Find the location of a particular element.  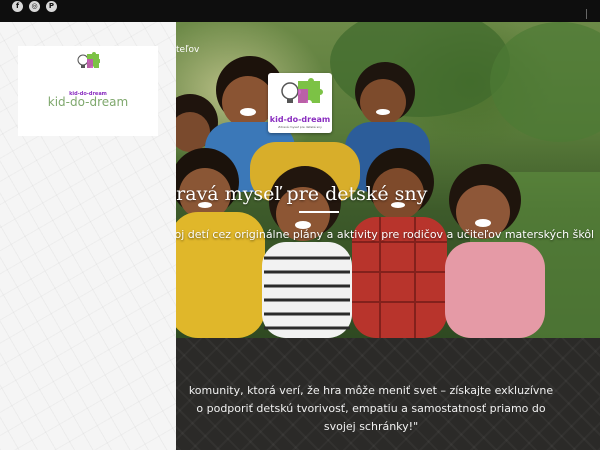

hero-logo: kid-do-dream Zdravá myseľ pre detské sny is located at coordinates (300, 103).